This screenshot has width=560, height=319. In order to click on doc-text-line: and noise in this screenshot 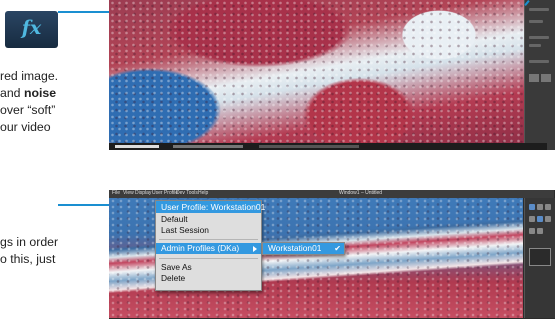, I will do `click(28, 93)`.